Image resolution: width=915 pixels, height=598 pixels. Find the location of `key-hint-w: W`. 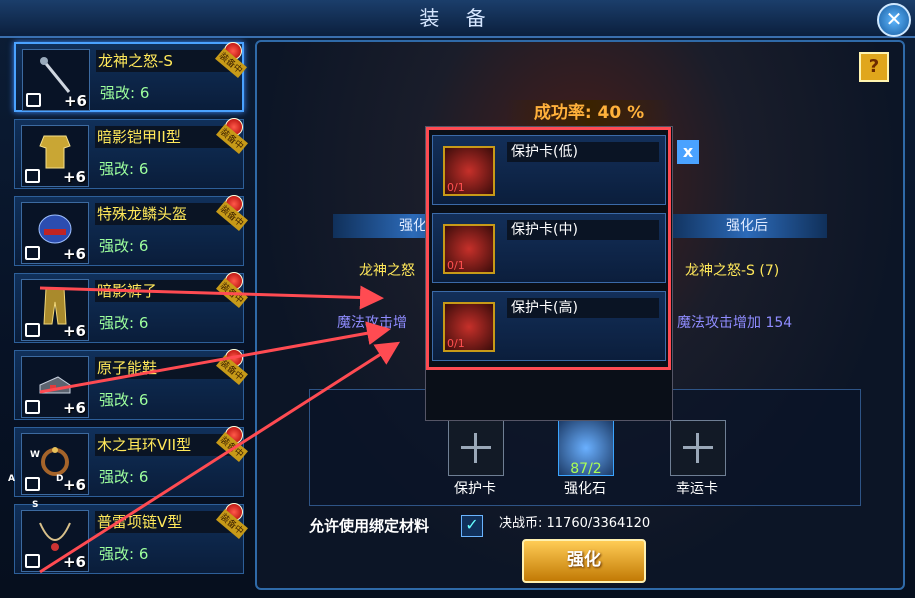

key-hint-w: W is located at coordinates (35, 455).